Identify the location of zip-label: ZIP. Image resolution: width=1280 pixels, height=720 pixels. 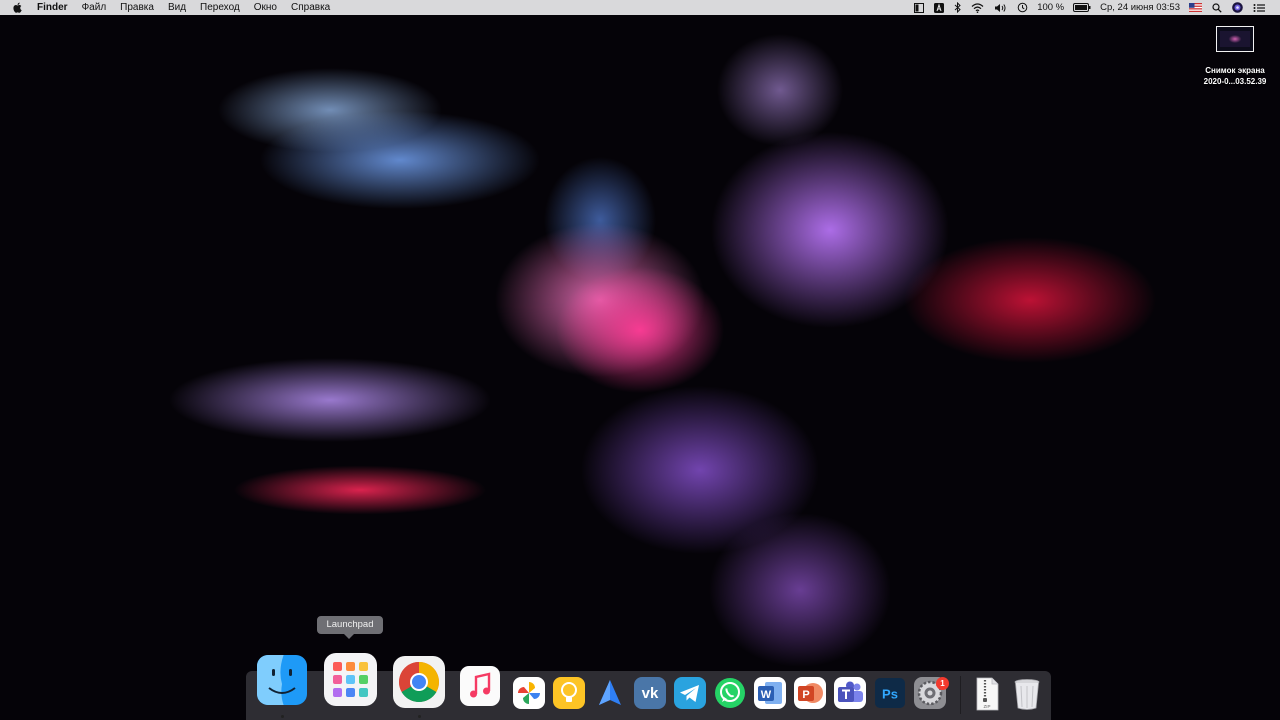
(986, 706).